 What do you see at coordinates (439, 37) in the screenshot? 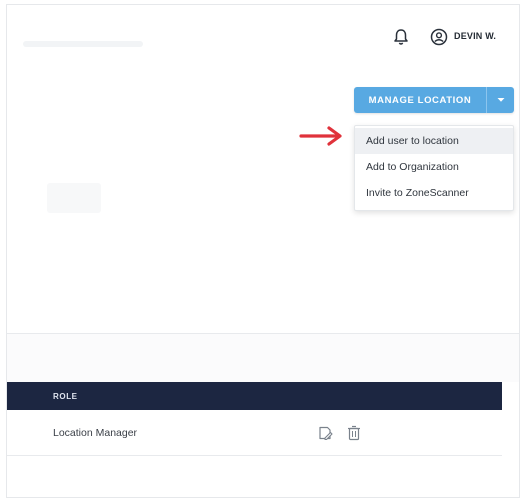
I see `user-circle-icon` at bounding box center [439, 37].